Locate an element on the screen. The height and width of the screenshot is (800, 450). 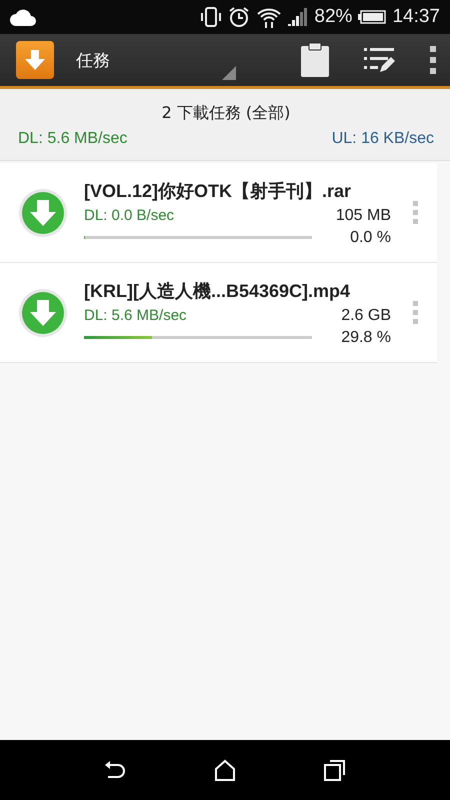
wifi-icon is located at coordinates (269, 17).